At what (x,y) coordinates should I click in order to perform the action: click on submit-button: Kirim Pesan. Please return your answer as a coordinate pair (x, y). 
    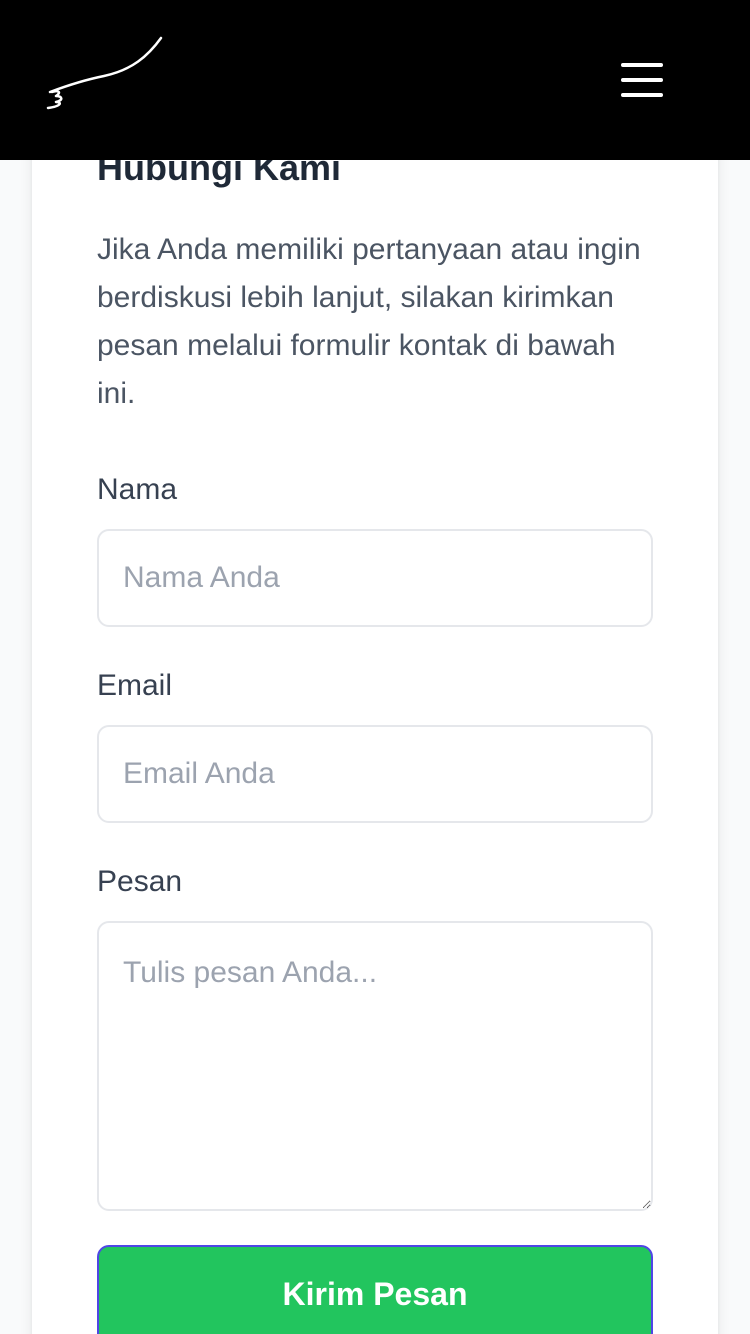
    Looking at the image, I should click on (375, 1289).